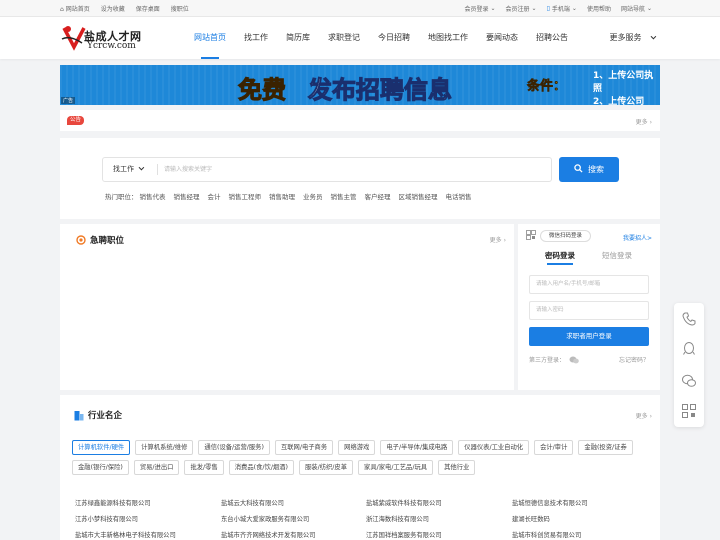  What do you see at coordinates (234, 447) in the screenshot?
I see `category-tab: 通信(设备/运营/服务)` at bounding box center [234, 447].